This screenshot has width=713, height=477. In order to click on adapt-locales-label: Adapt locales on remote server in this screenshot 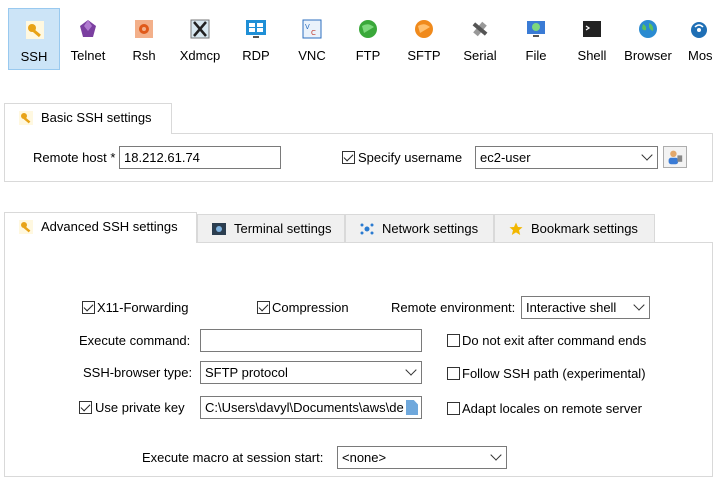, I will do `click(552, 408)`.